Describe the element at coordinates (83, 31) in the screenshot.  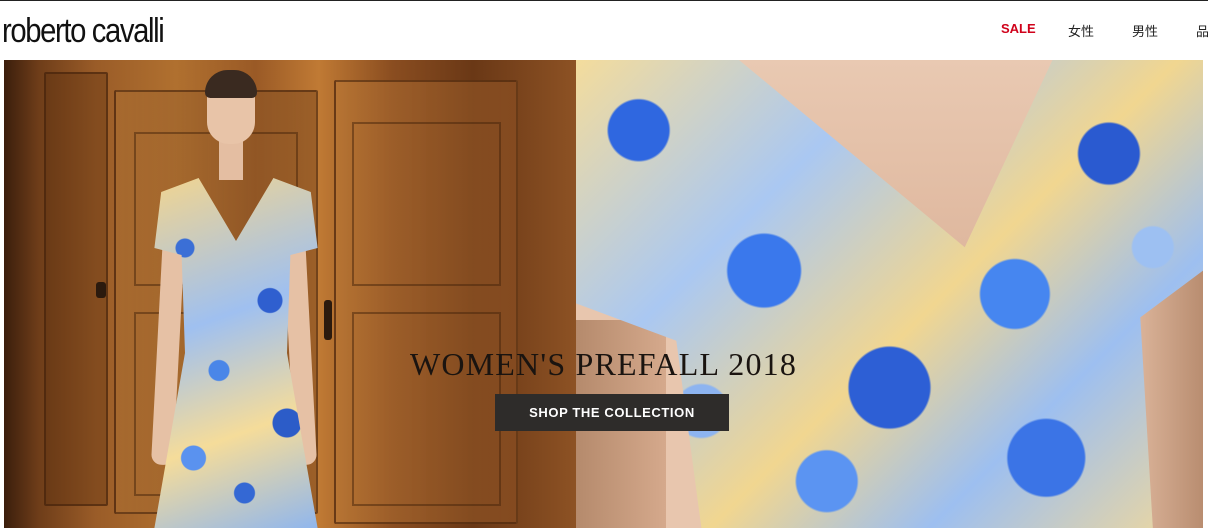
I see `brand-logo: roberto cavalli` at that location.